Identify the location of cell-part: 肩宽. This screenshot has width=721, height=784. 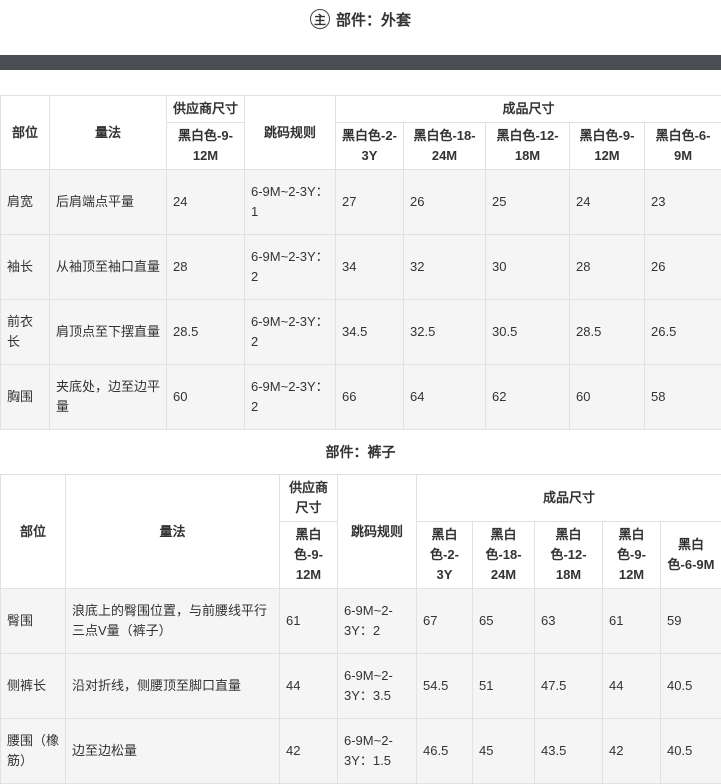
(25, 202).